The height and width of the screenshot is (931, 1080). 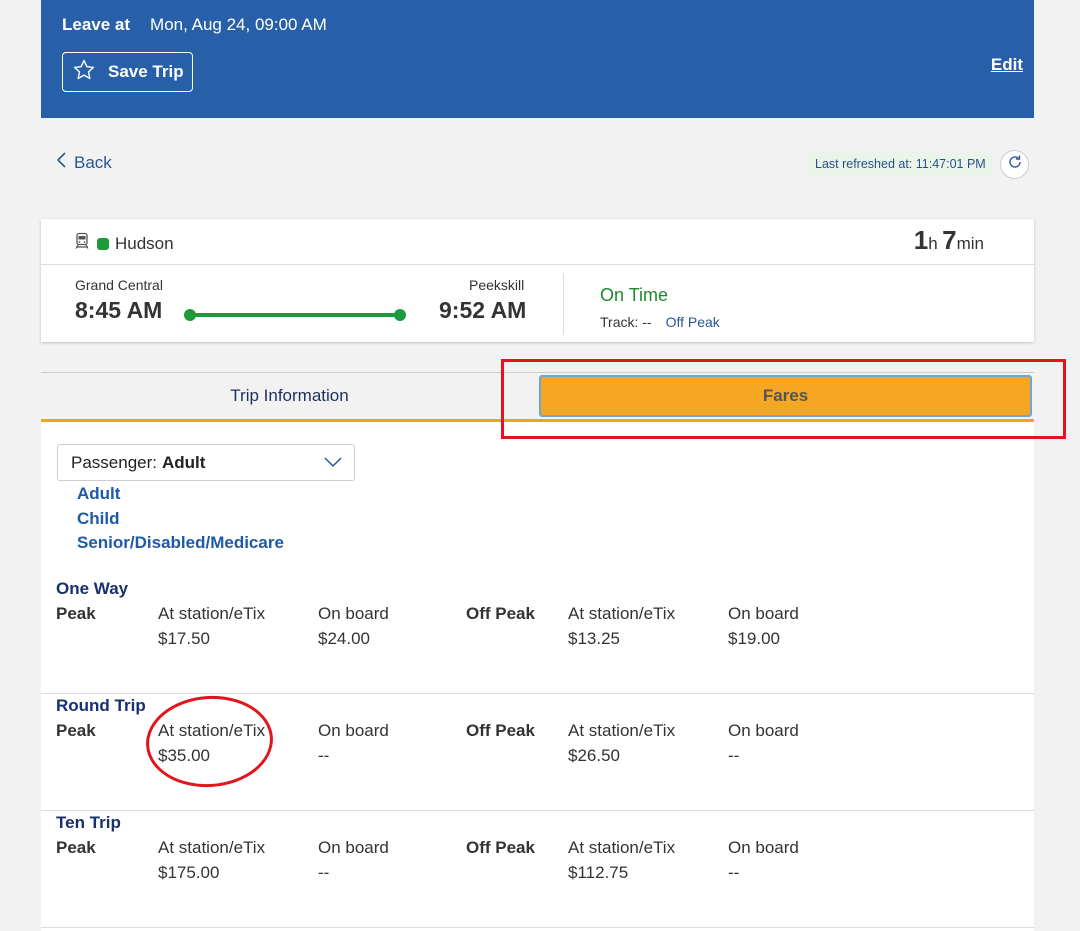 I want to click on track-row: Track: -- Off Peak, so click(x=660, y=322).